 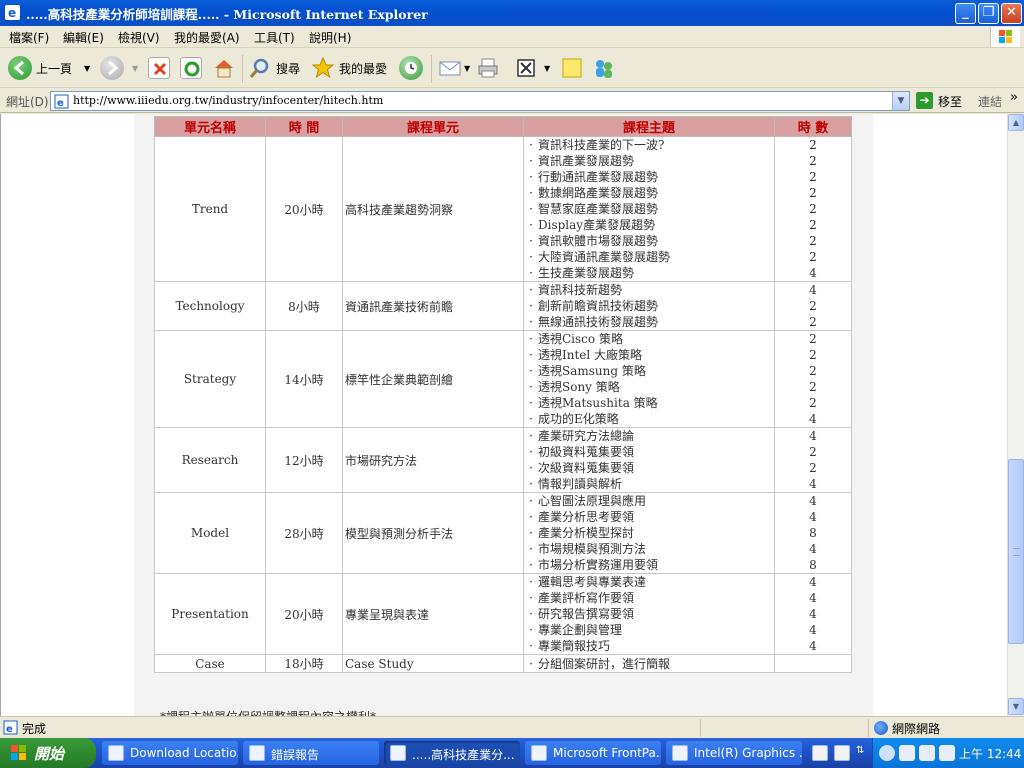 I want to click on menu-edit: 編輯(E), so click(x=83, y=37).